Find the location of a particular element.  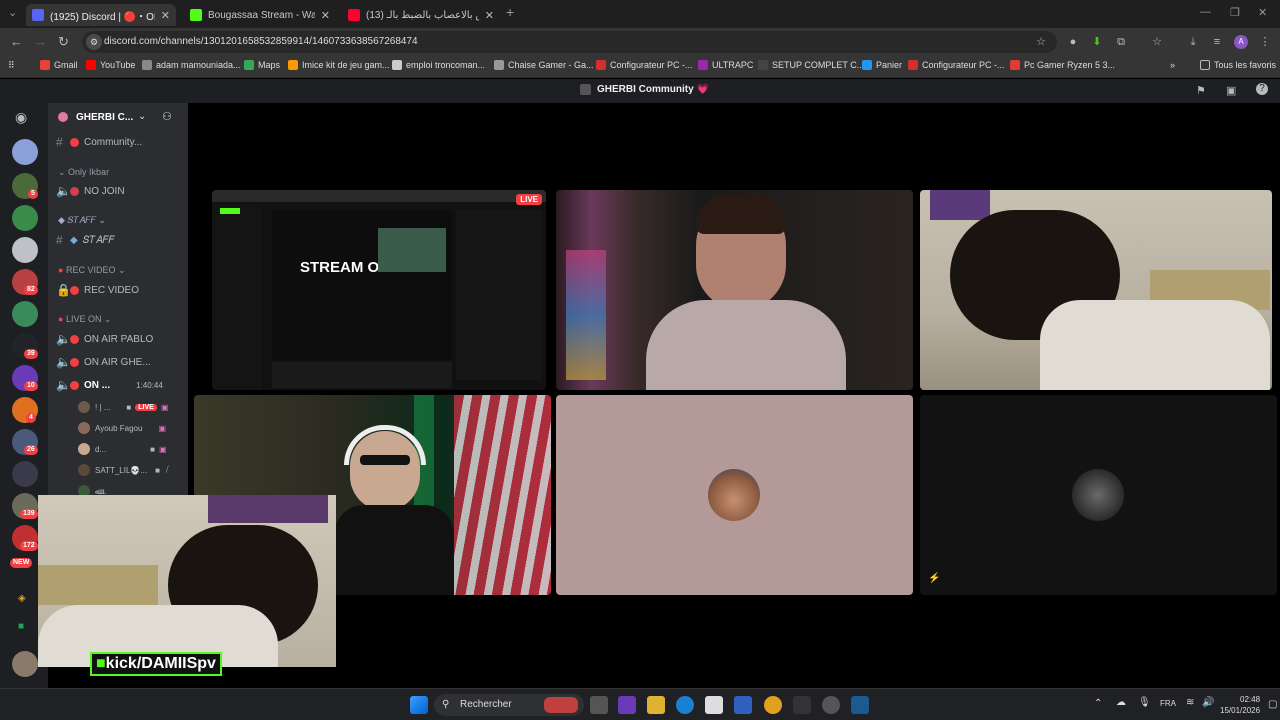

tab-search-icon: ⌄ is located at coordinates (12, 12).